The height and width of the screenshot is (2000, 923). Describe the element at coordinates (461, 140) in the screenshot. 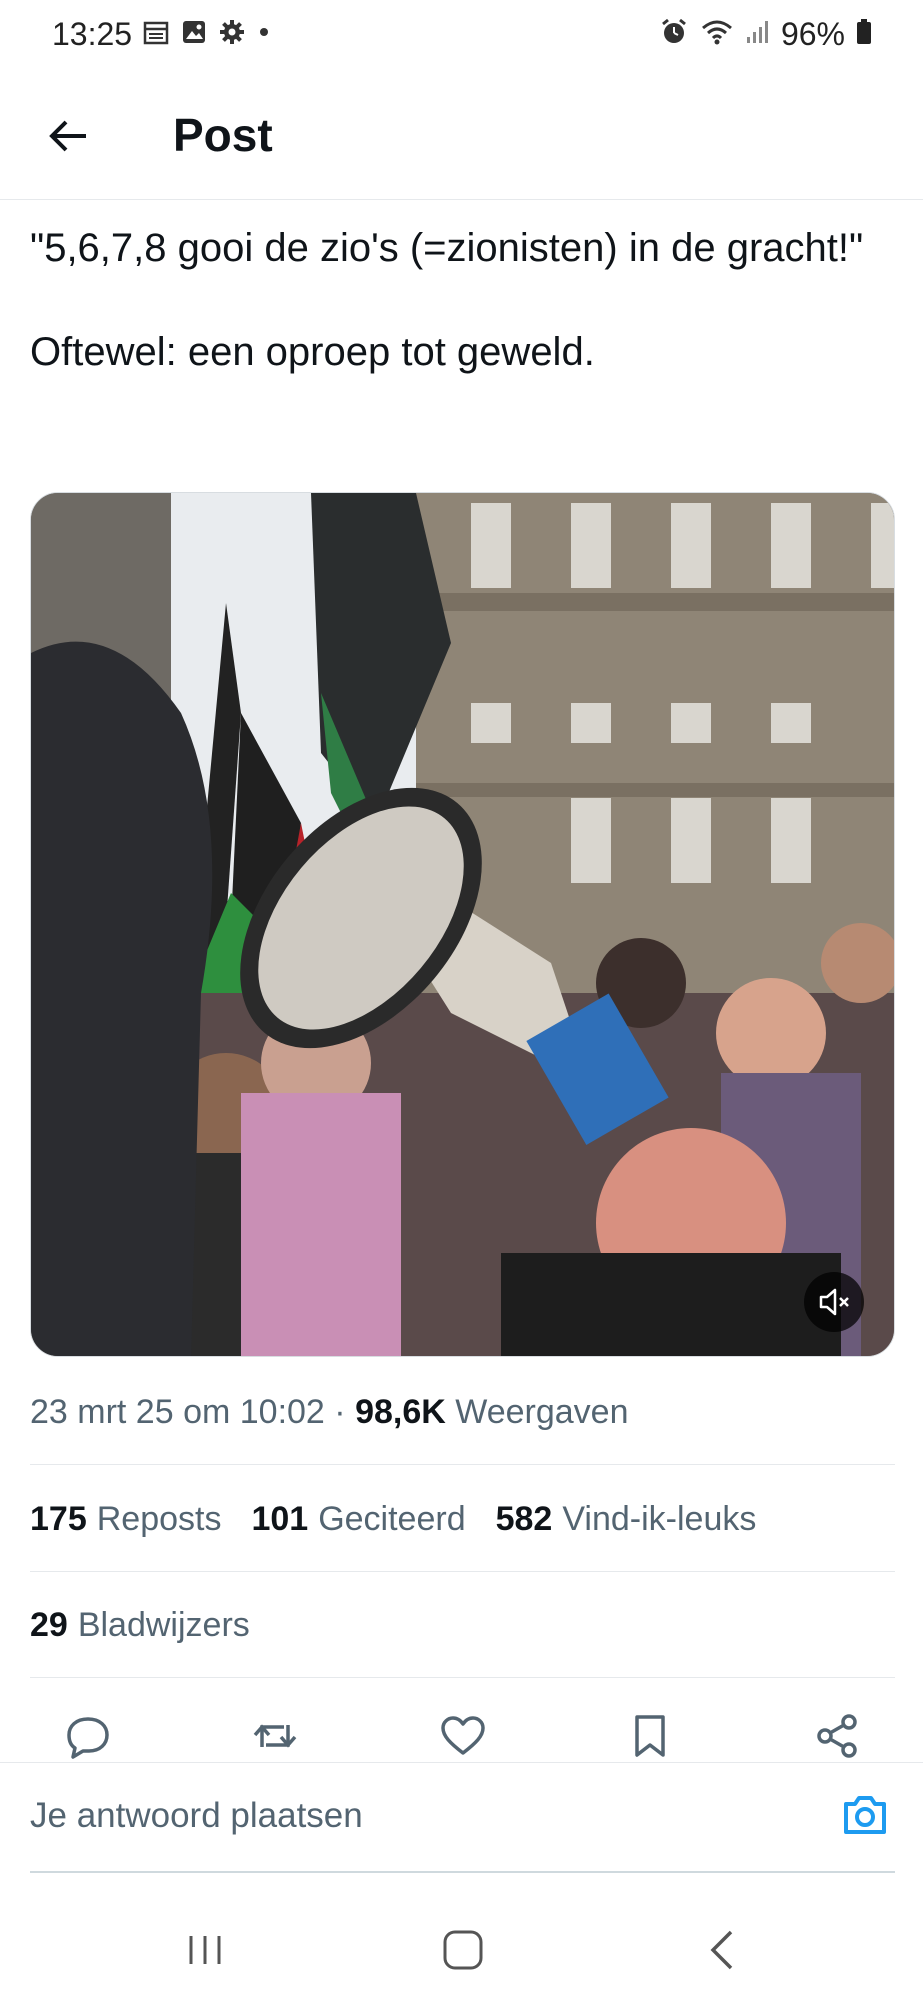

I see `post-header: Post` at that location.